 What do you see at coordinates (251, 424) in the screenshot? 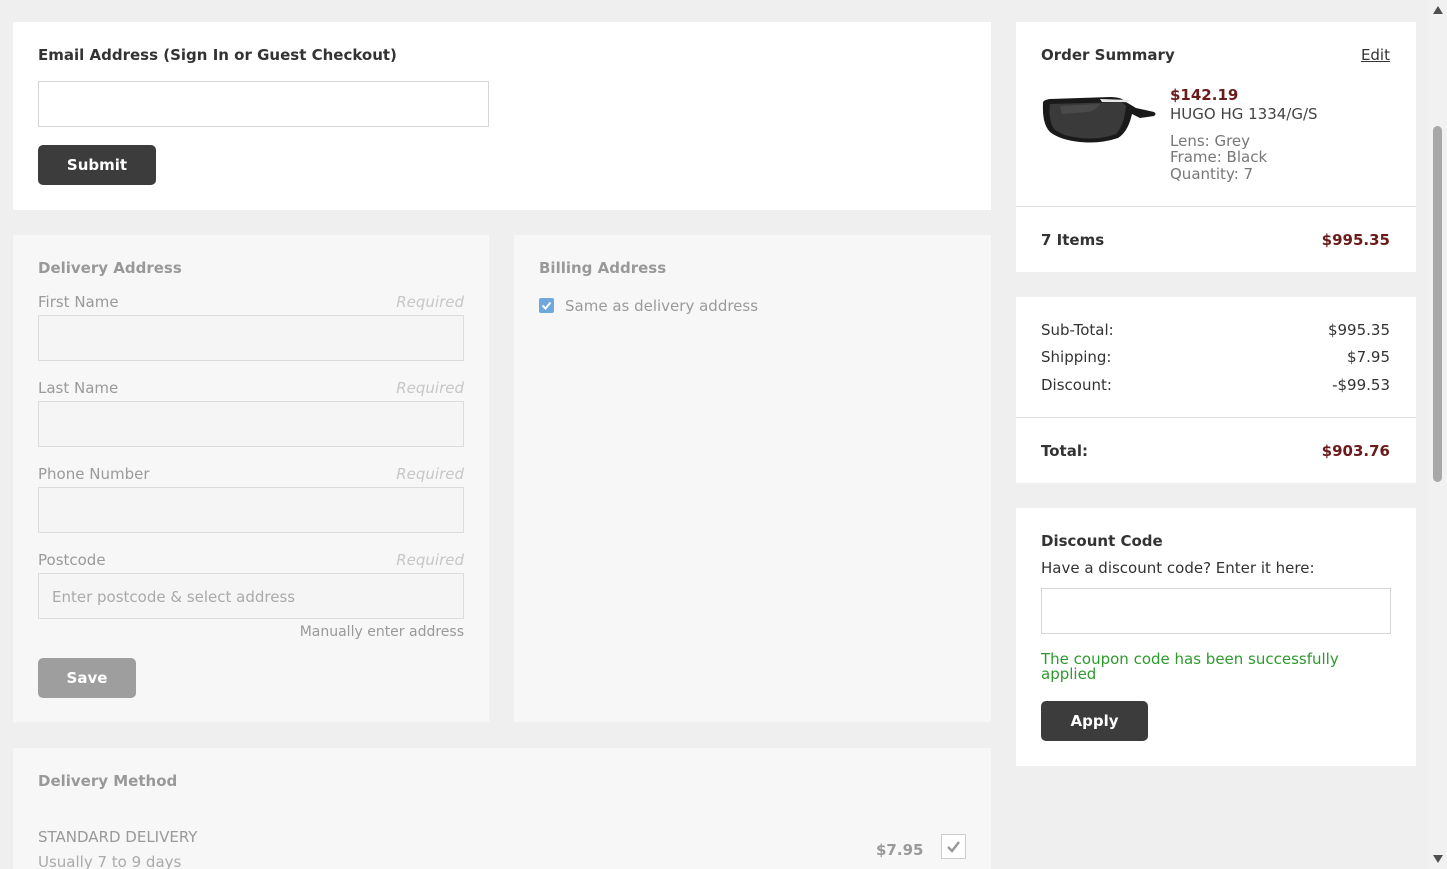
I see `last-name-field` at bounding box center [251, 424].